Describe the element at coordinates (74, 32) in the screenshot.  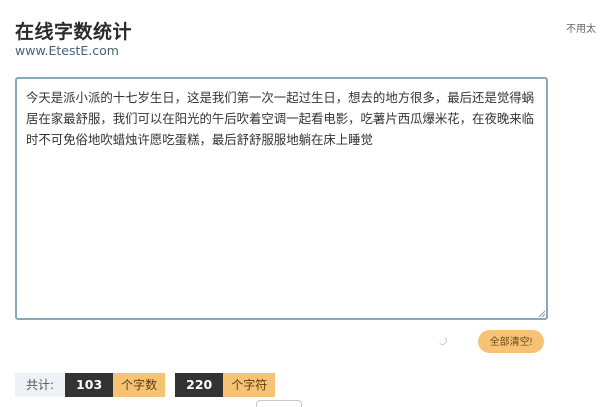
I see `site-title: 在线字数统计` at that location.